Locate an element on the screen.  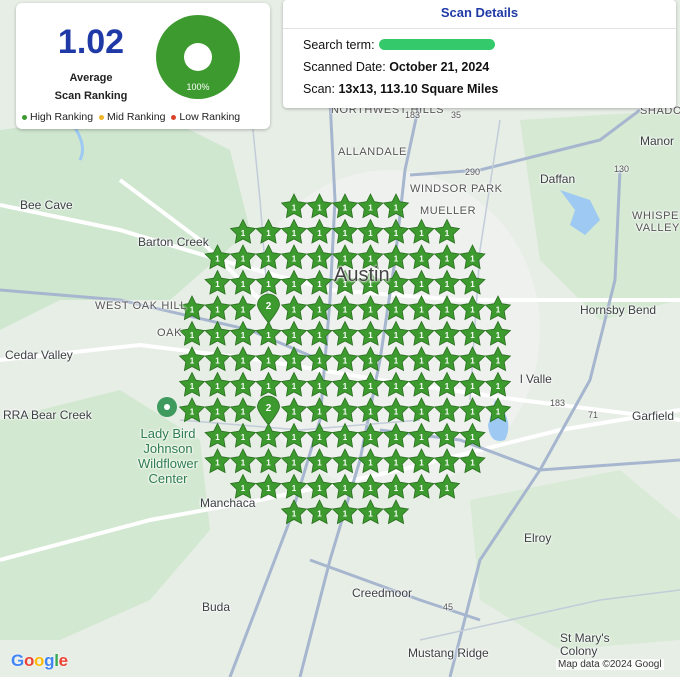
legend-label-mid: Mid Ranking is located at coordinates (136, 117).